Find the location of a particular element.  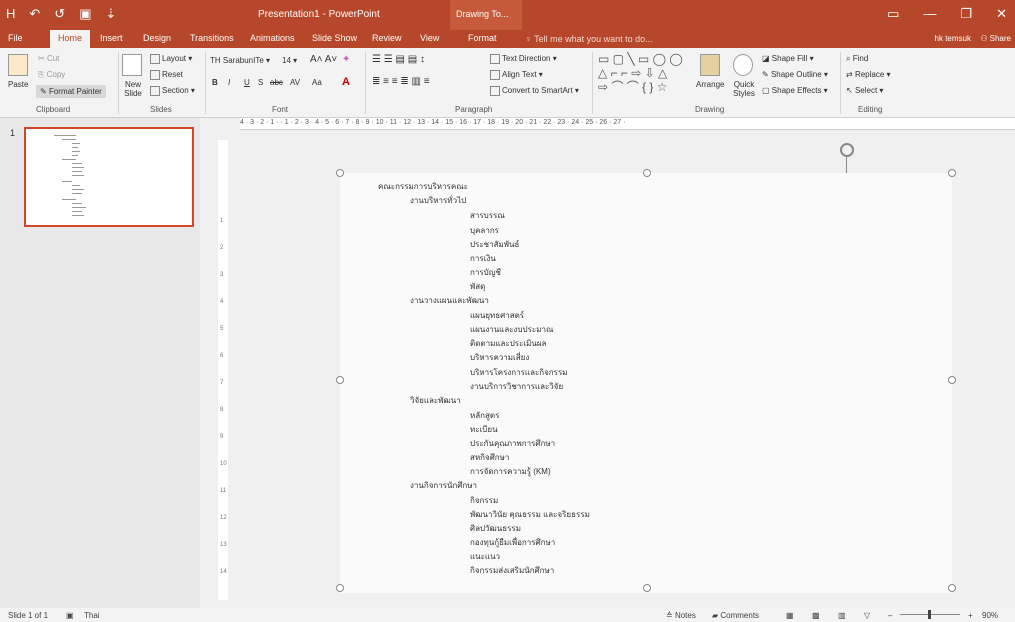

section-heading: งานวางแผนและพัฒนา is located at coordinates (449, 300).